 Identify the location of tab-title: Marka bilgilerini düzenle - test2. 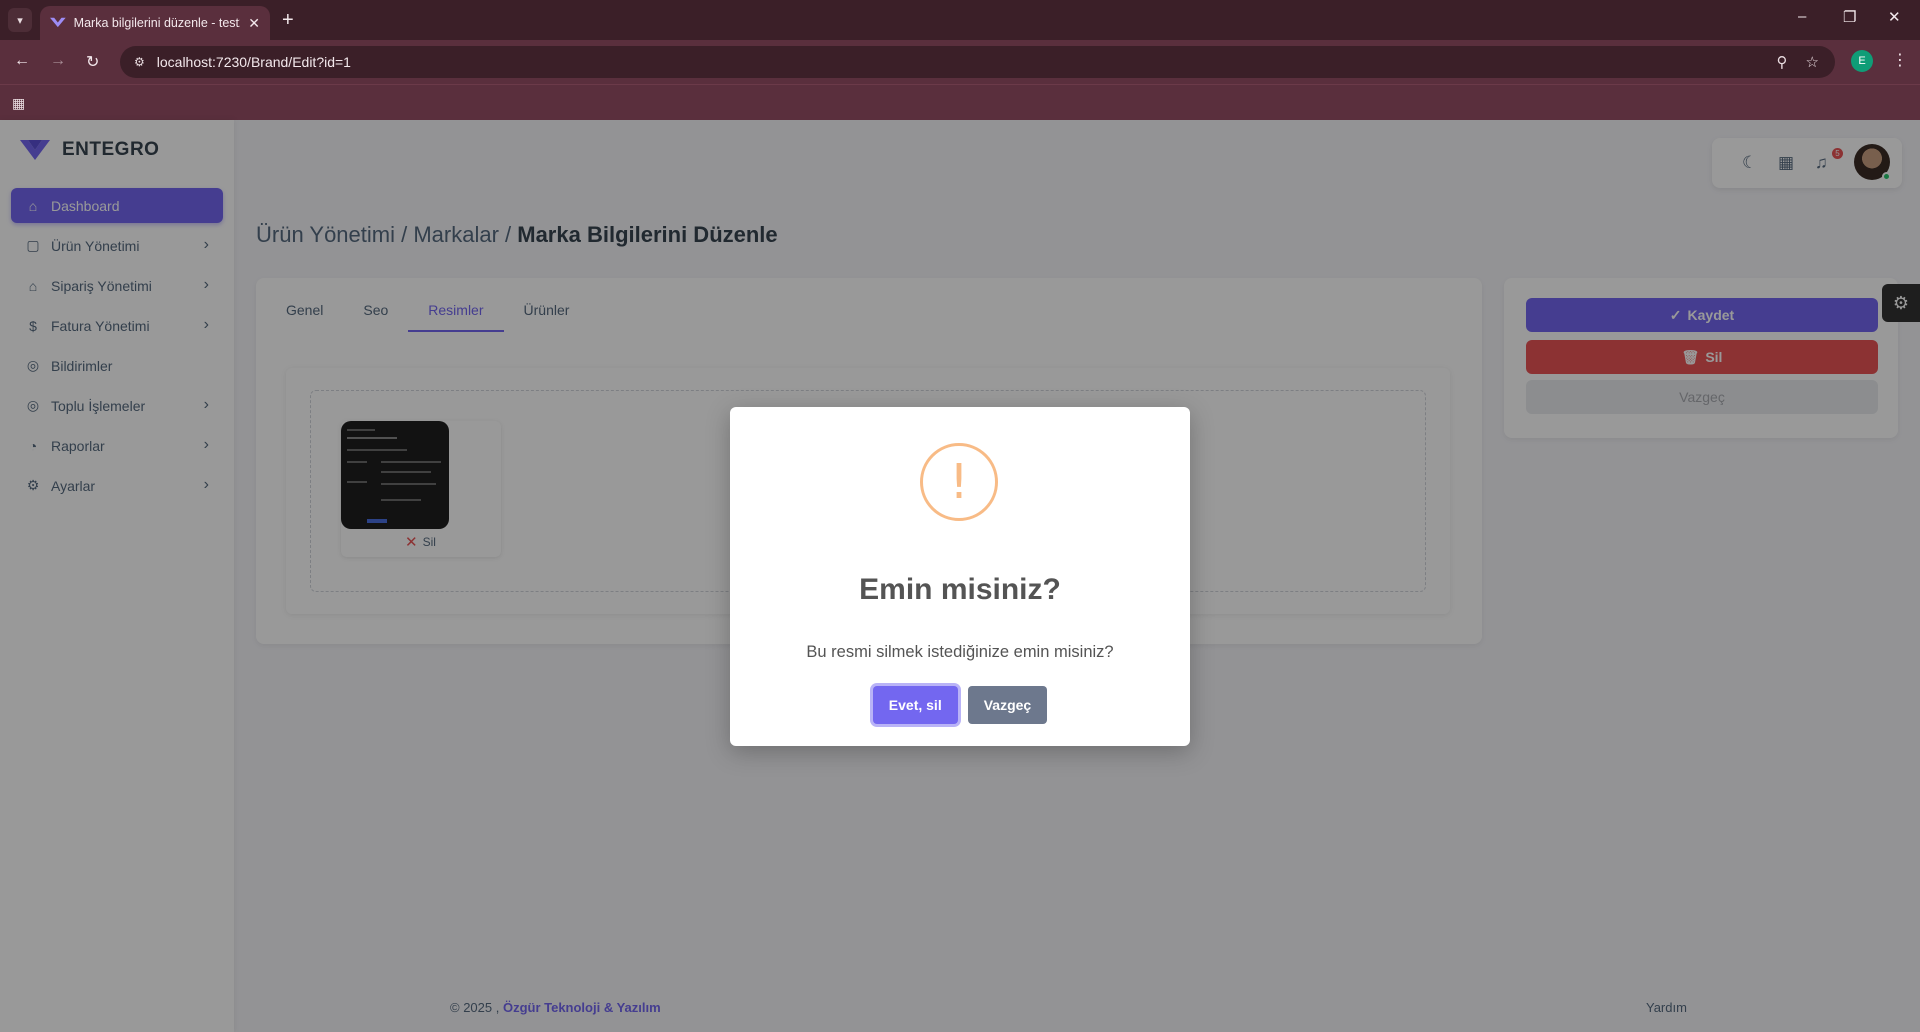
(157, 23).